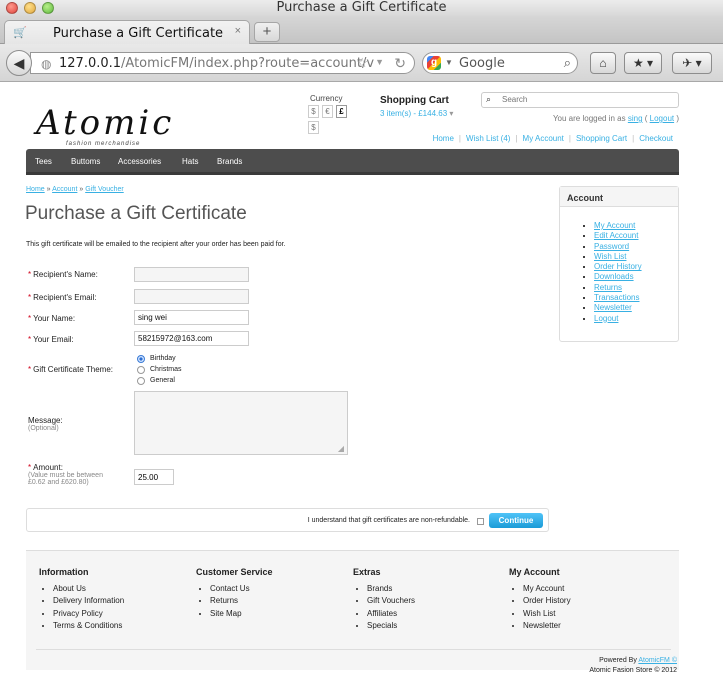 The height and width of the screenshot is (677, 723). Describe the element at coordinates (391, 615) in the screenshot. I see `footer-link: Affiliates` at that location.